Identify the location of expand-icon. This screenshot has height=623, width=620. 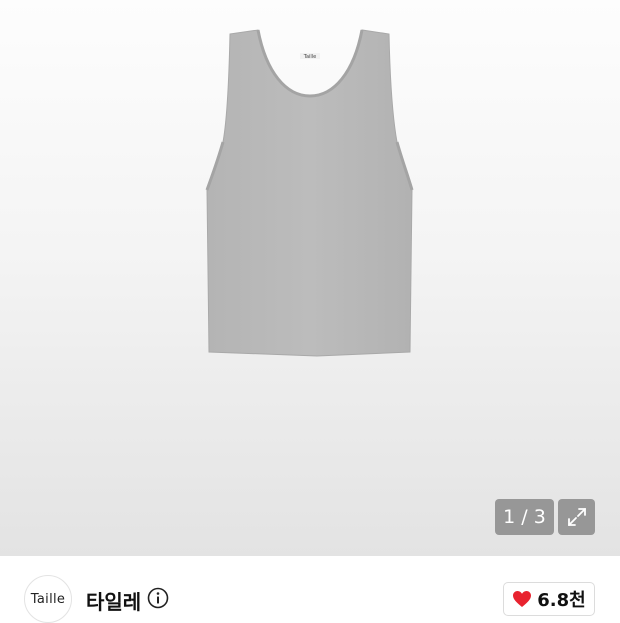
(576, 517).